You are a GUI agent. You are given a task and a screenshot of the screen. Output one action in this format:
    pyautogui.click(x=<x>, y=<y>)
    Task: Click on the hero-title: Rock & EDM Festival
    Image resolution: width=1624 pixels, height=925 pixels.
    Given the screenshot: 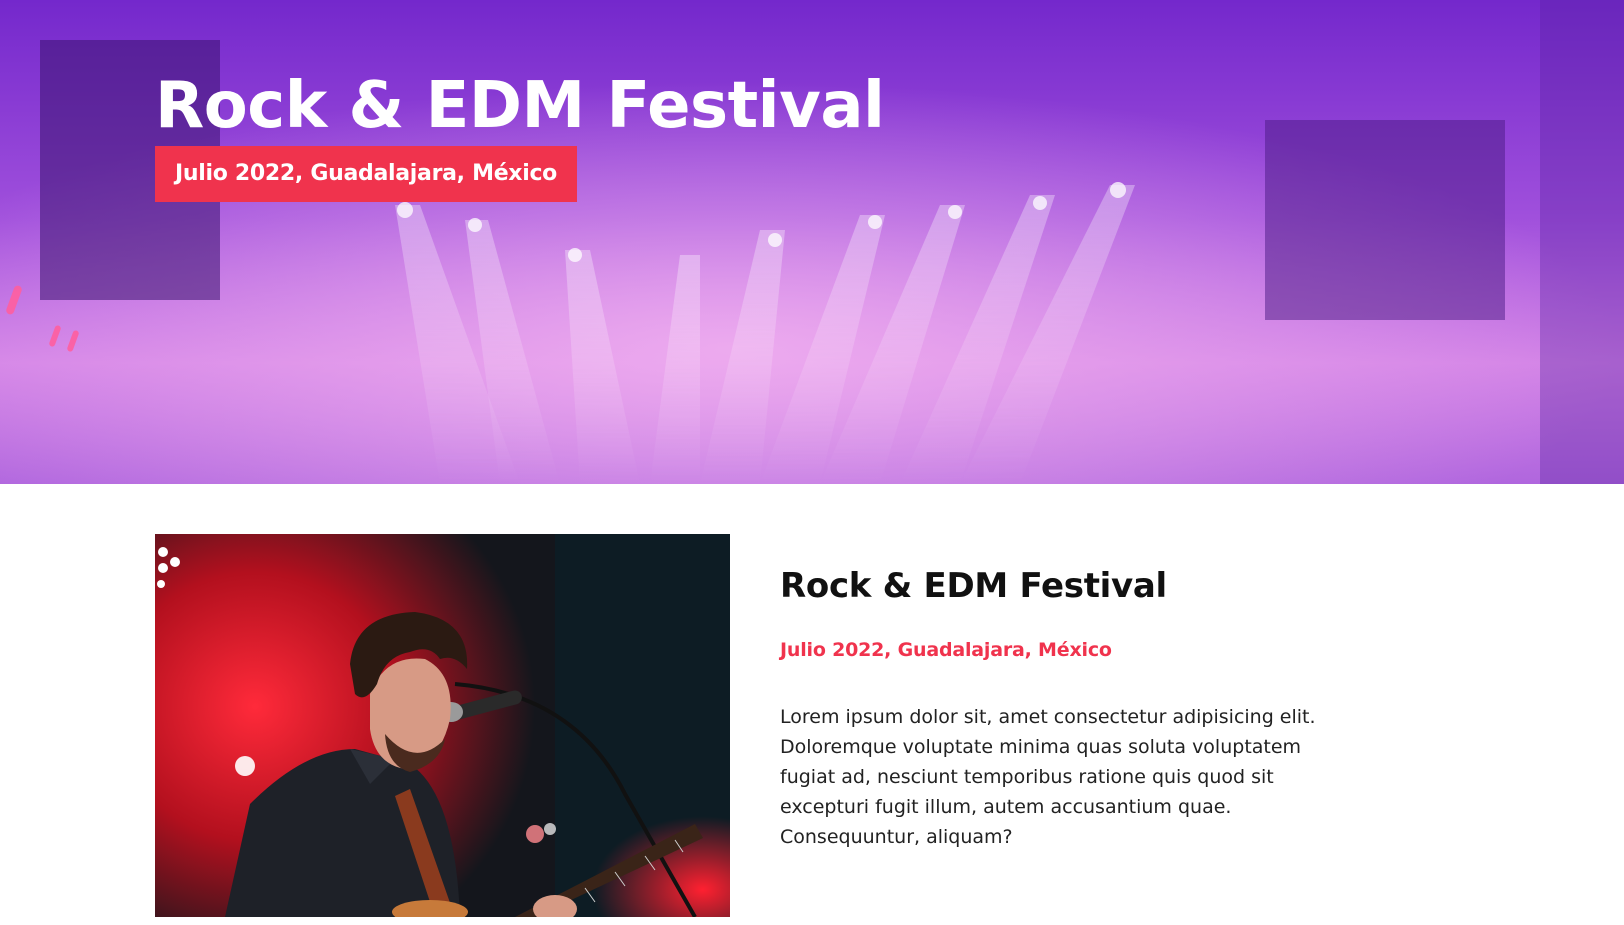 What is the action you would take?
    pyautogui.click(x=520, y=106)
    